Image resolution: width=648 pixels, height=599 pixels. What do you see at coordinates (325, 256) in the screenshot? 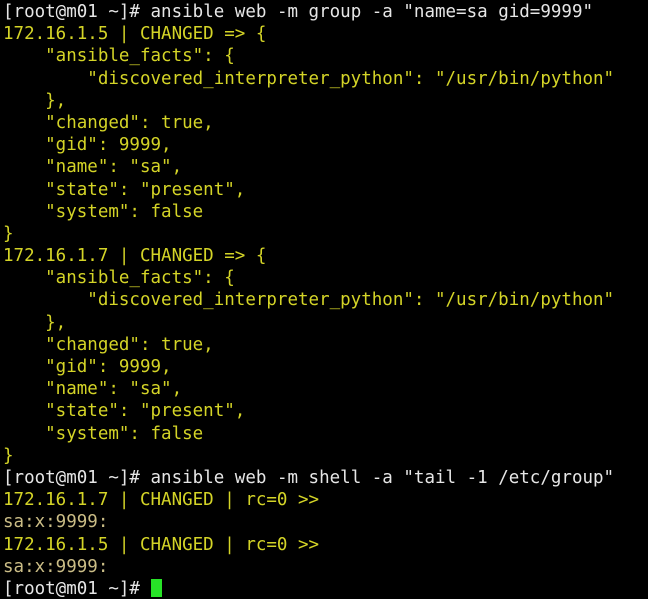
I see `terminal-line: 172.16.1.7 | CHANGED => {` at bounding box center [325, 256].